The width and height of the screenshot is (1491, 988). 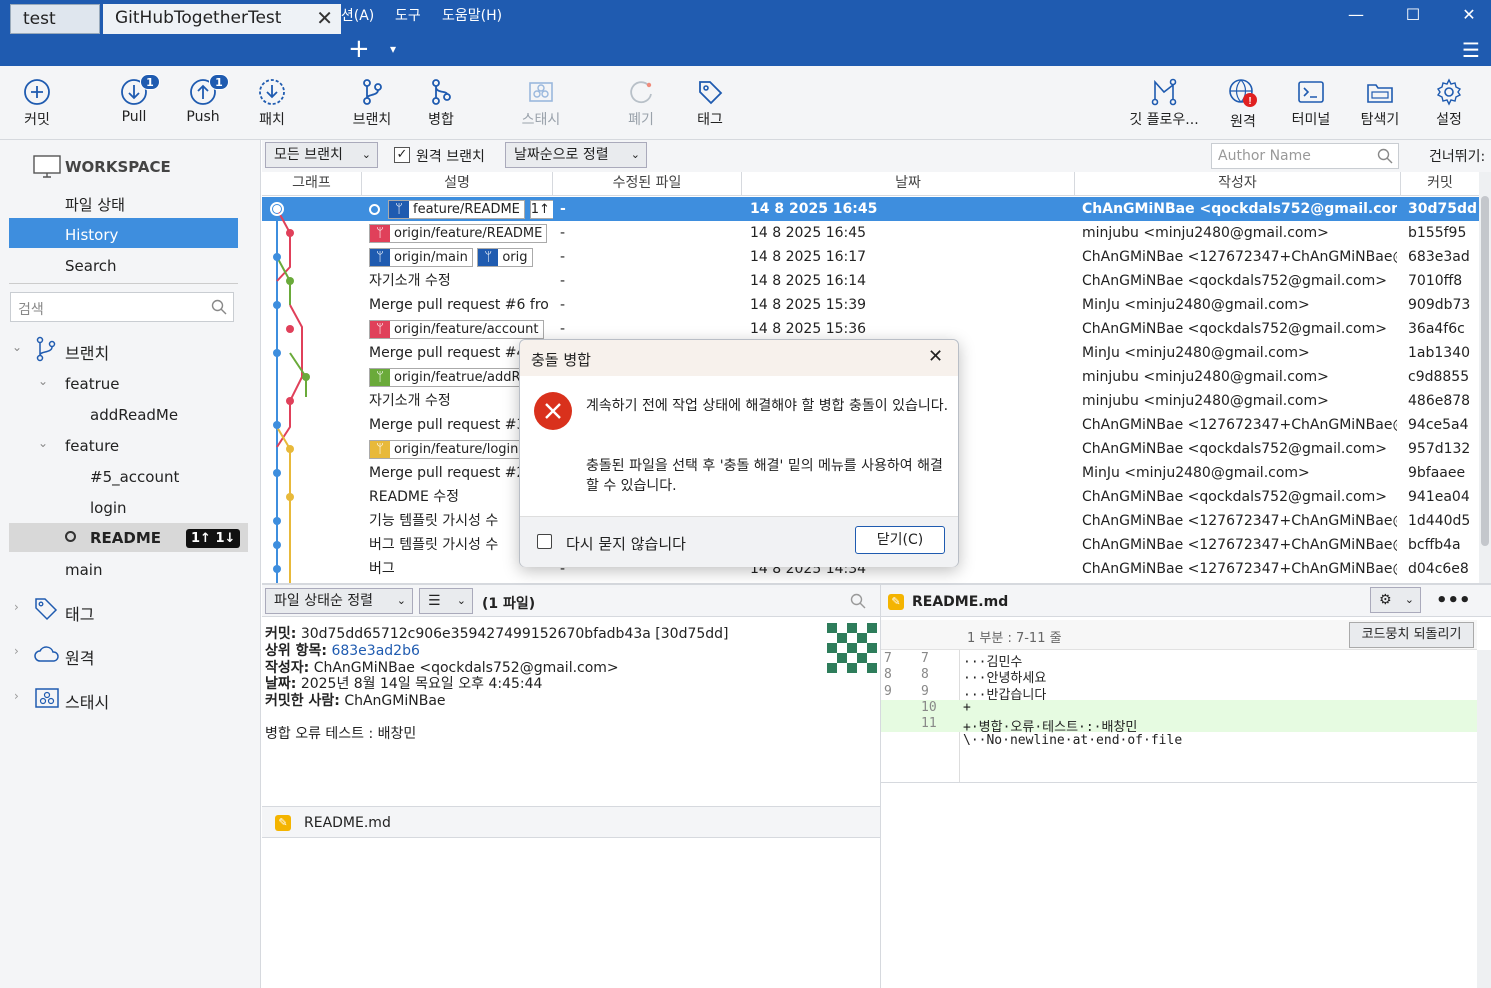 What do you see at coordinates (1471, 50) in the screenshot?
I see `hamburger-menu-icon: ☰` at bounding box center [1471, 50].